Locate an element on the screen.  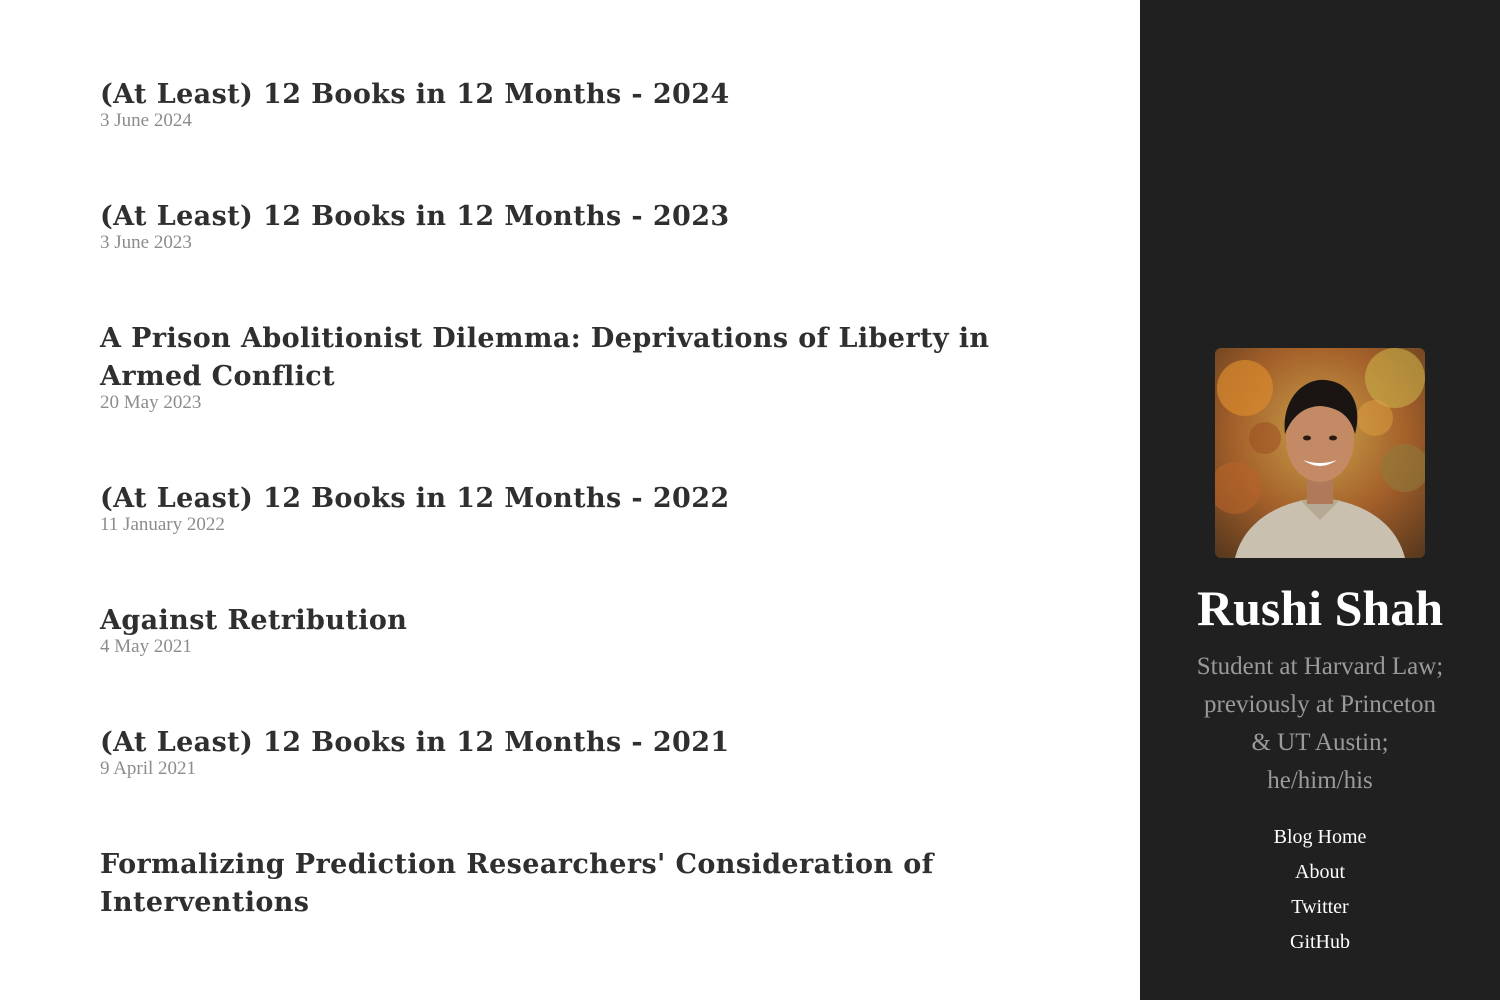
post-title-link: (At Least) 12 Books in 12 Months - 2022 is located at coordinates (560, 499).